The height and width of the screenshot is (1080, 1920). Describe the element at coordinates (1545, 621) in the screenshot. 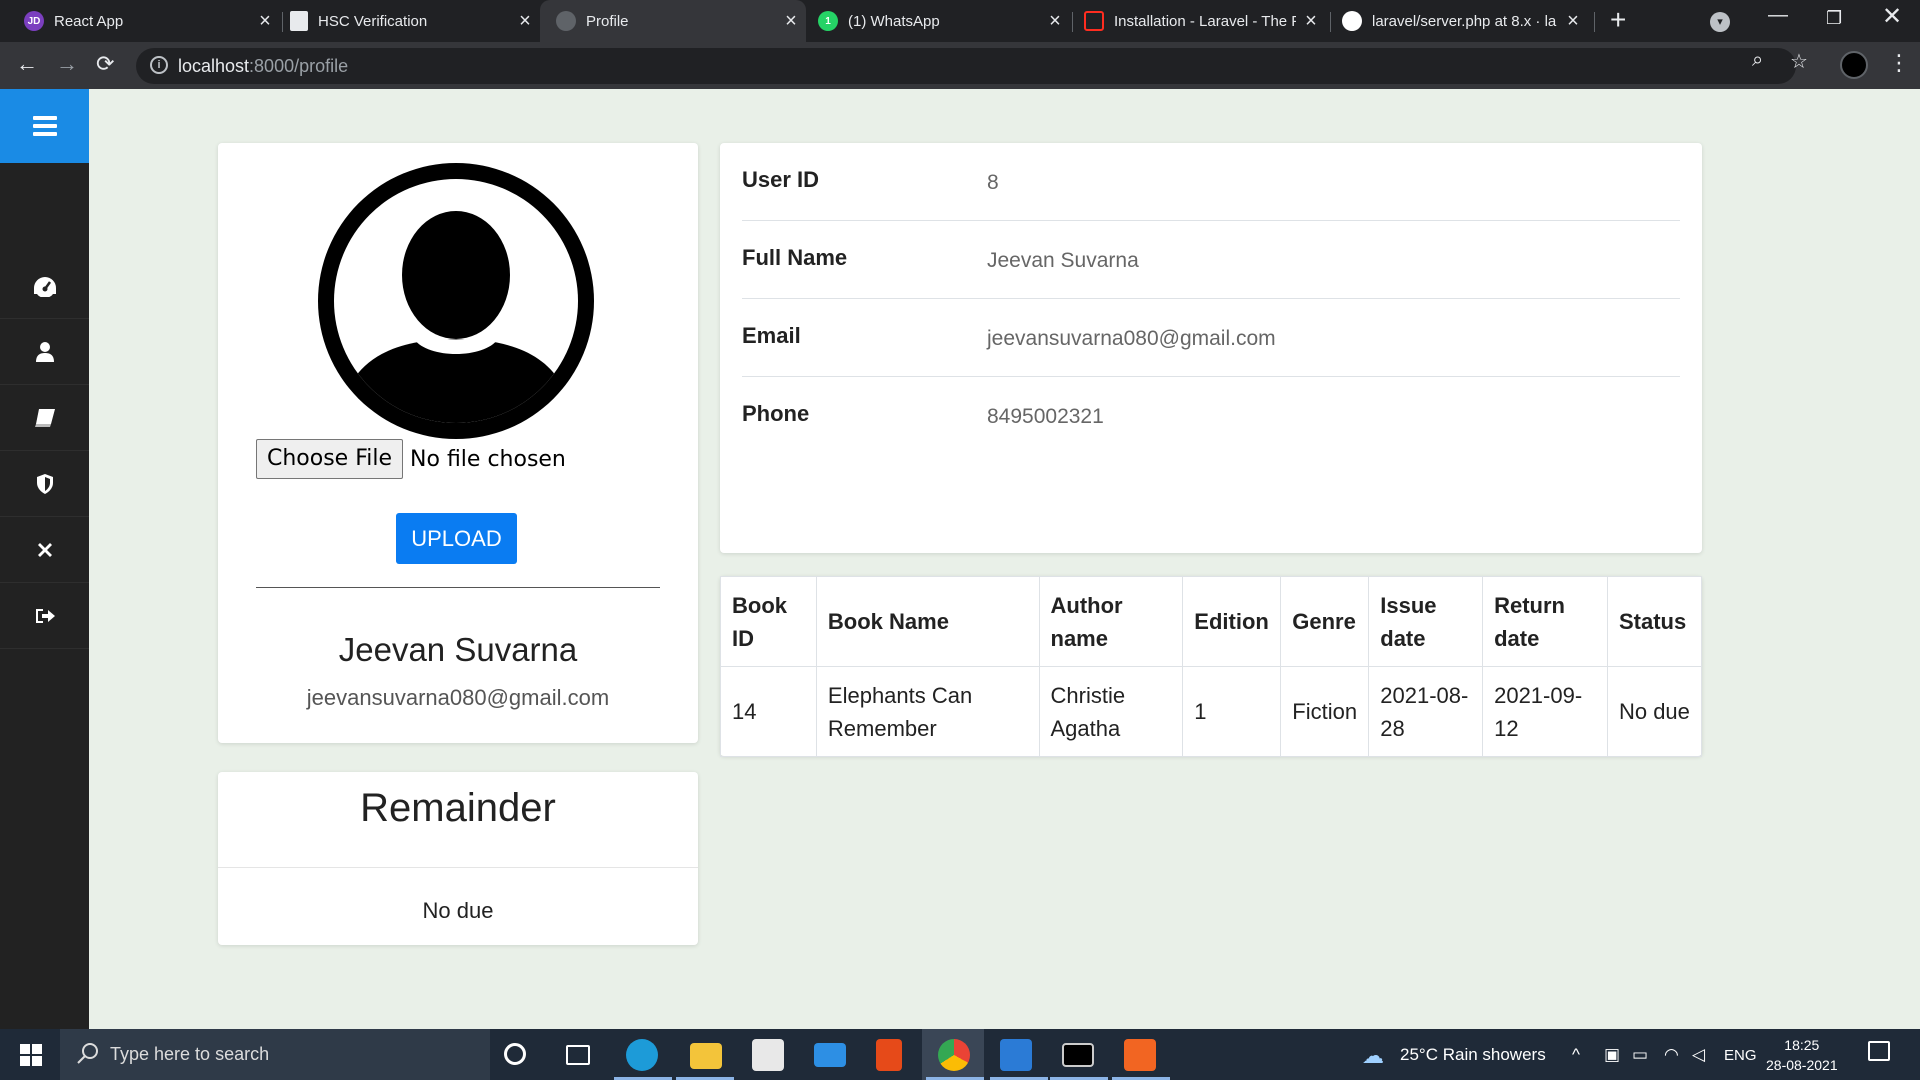

I see `column-header: Return date` at that location.